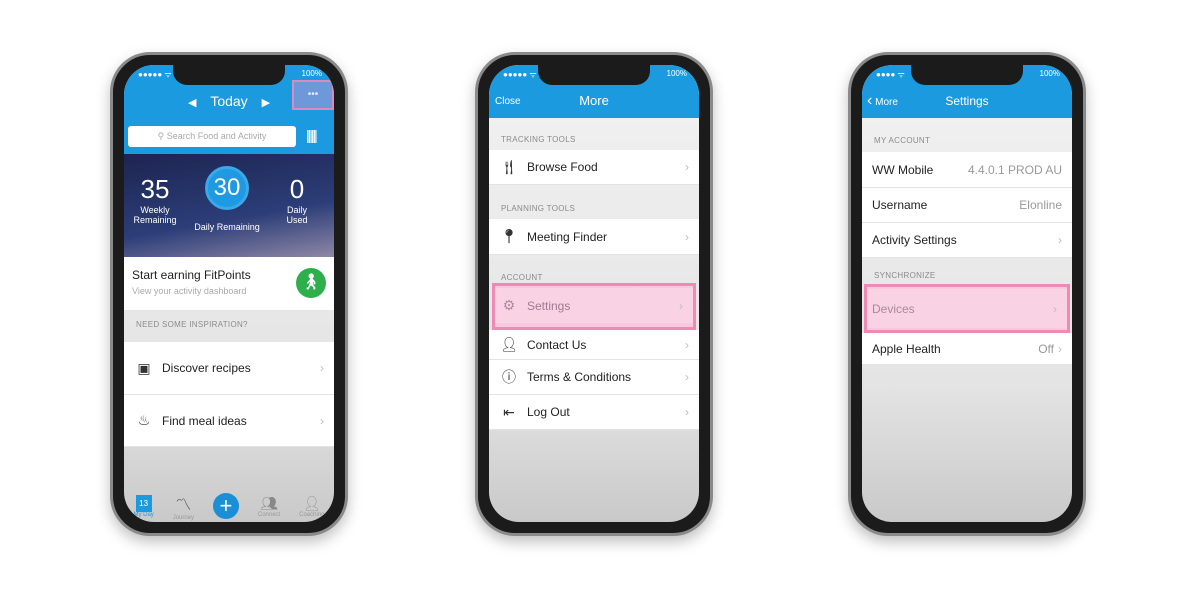 The height and width of the screenshot is (600, 1200). What do you see at coordinates (967, 349) in the screenshot?
I see `row-apple-health: Apple Health Off ›` at bounding box center [967, 349].